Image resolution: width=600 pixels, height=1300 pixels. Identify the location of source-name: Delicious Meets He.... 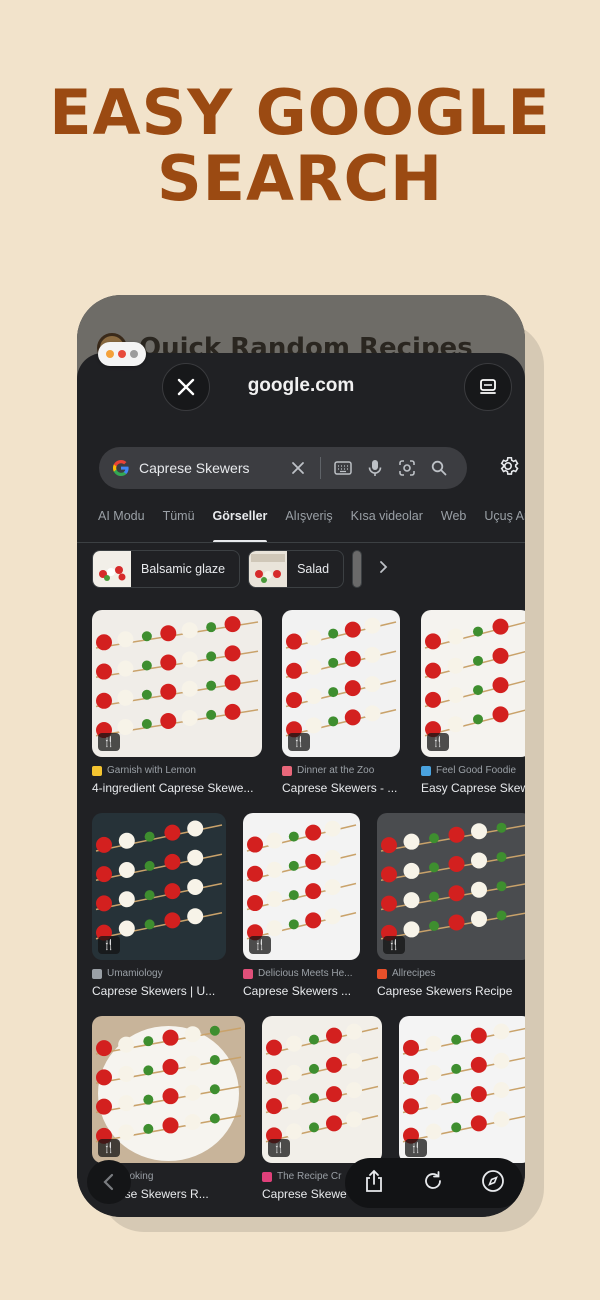
(305, 973).